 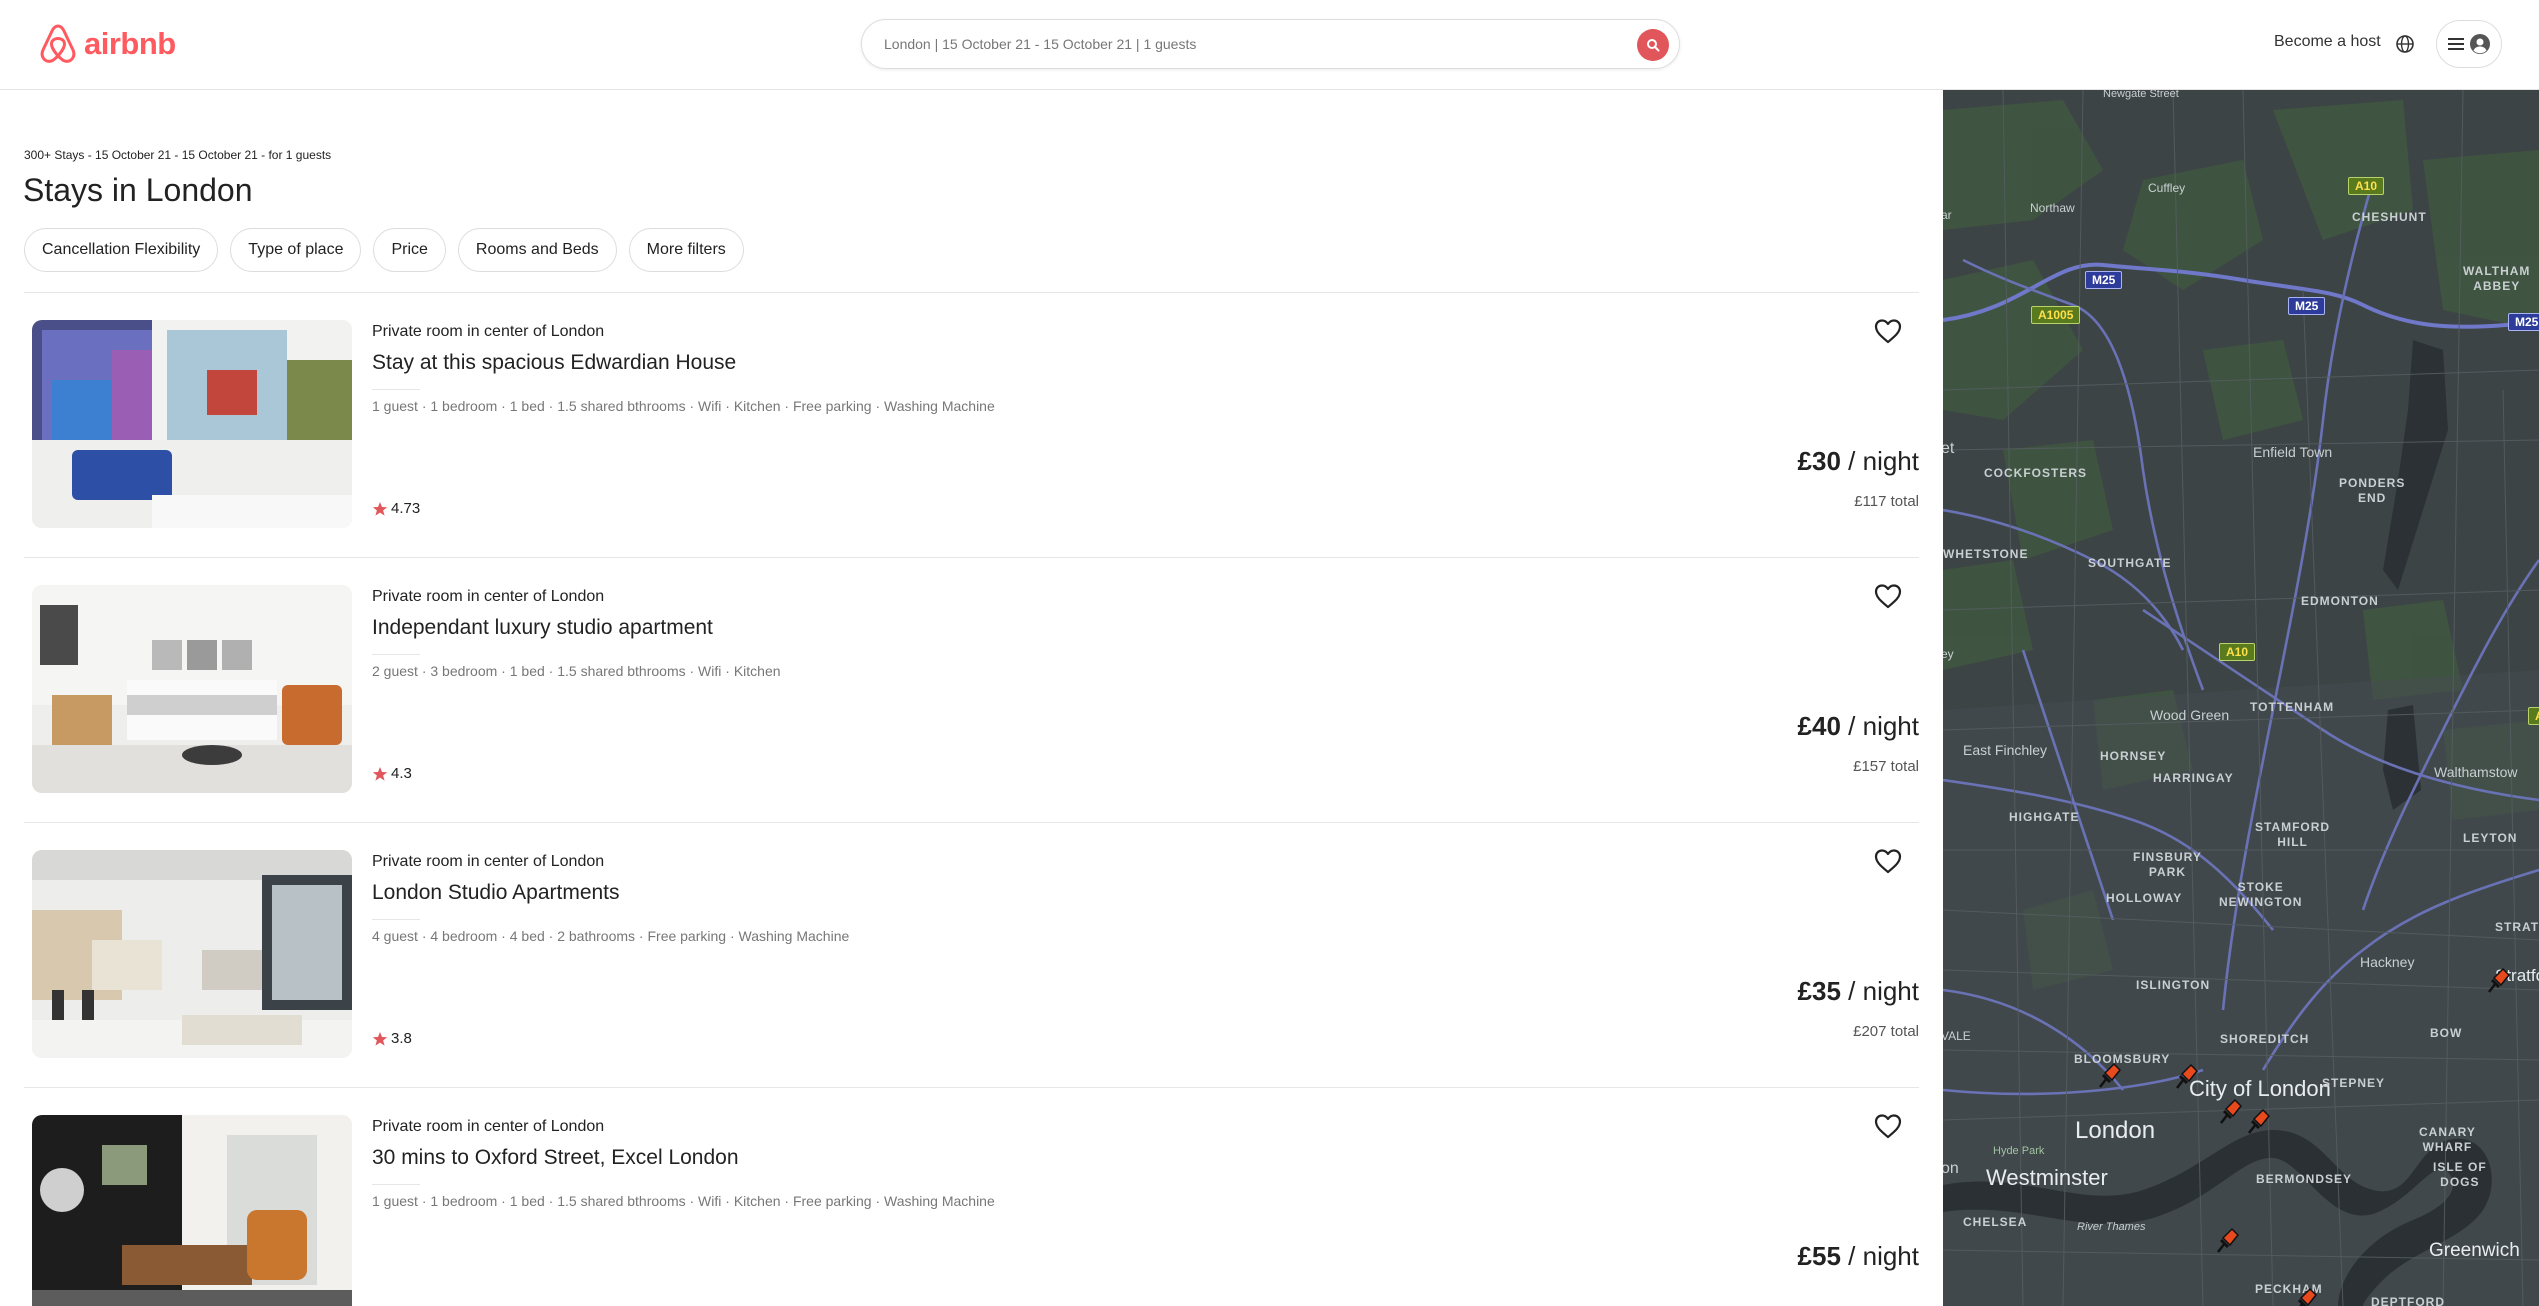 What do you see at coordinates (2261, 894) in the screenshot?
I see `map-label: STOKE NEWINGTON` at bounding box center [2261, 894].